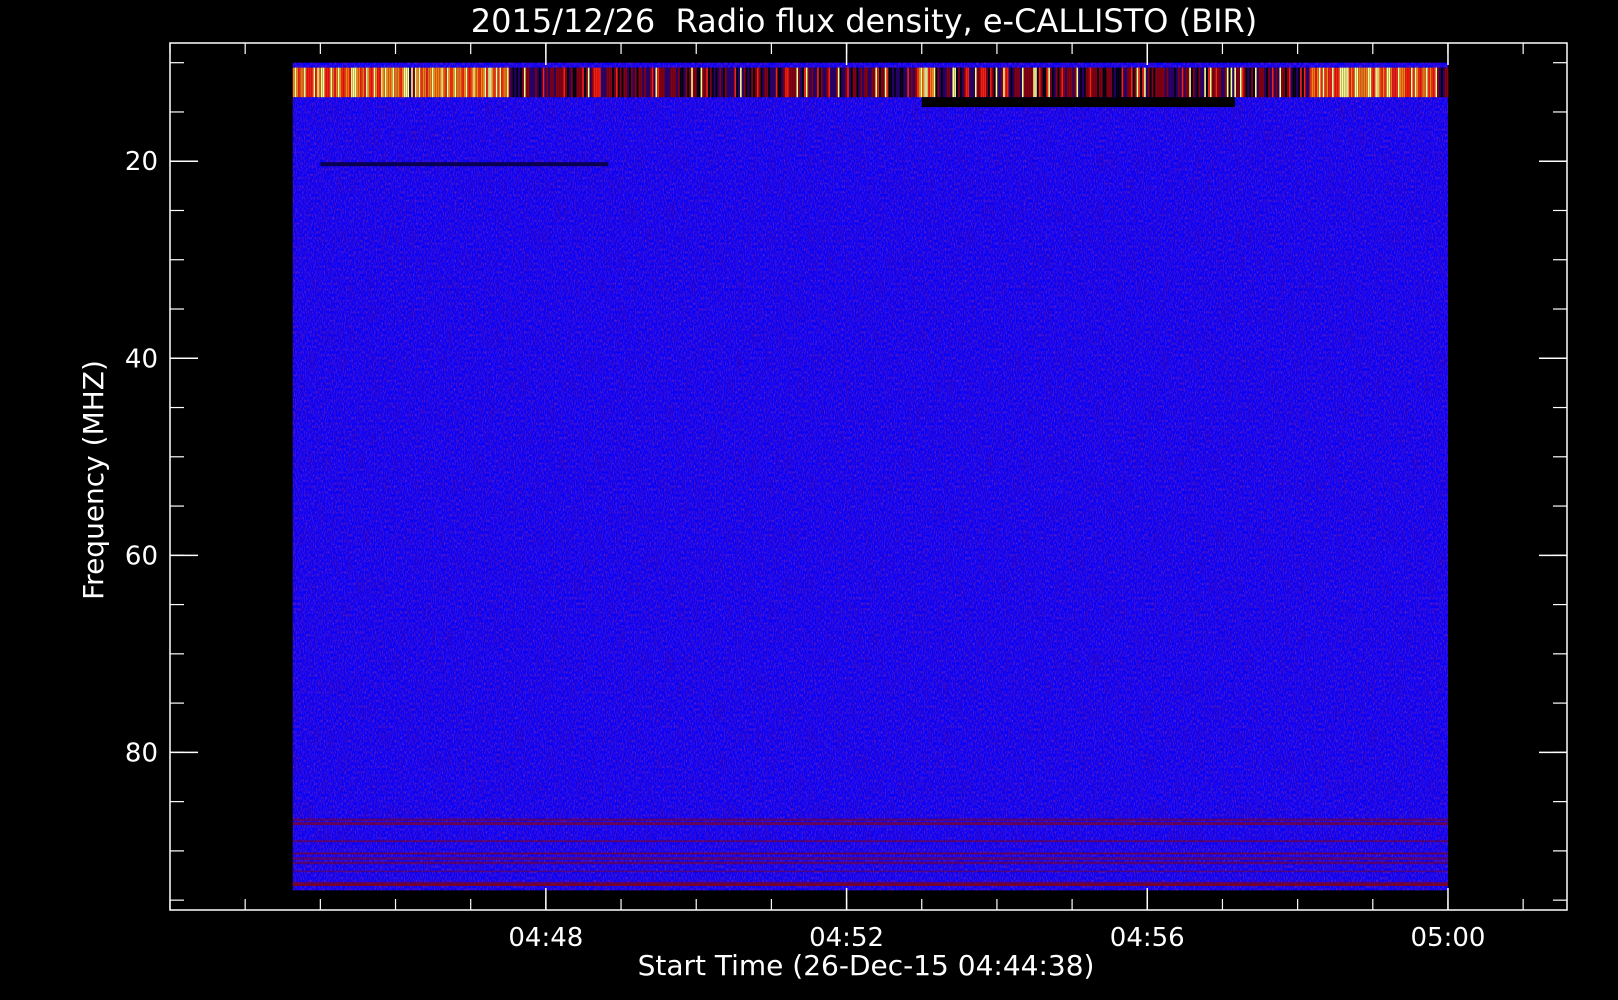  I want to click on interference-line, so click(870, 841).